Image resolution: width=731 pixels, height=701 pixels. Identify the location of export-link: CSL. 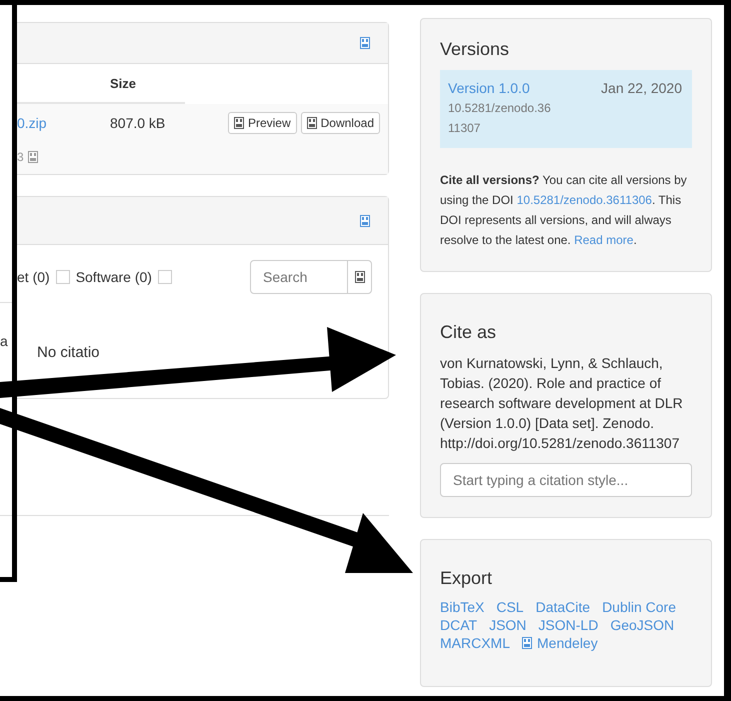
(510, 607).